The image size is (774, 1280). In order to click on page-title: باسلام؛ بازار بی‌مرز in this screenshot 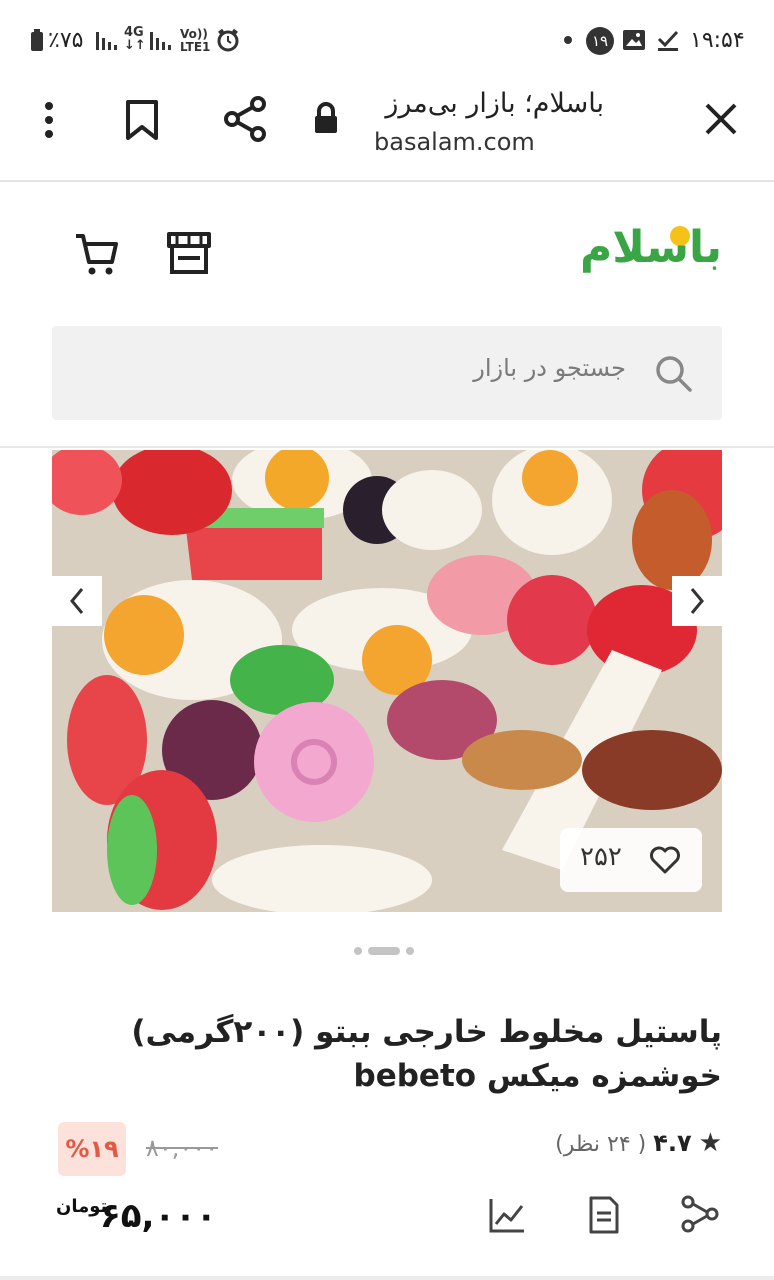, I will do `click(494, 103)`.